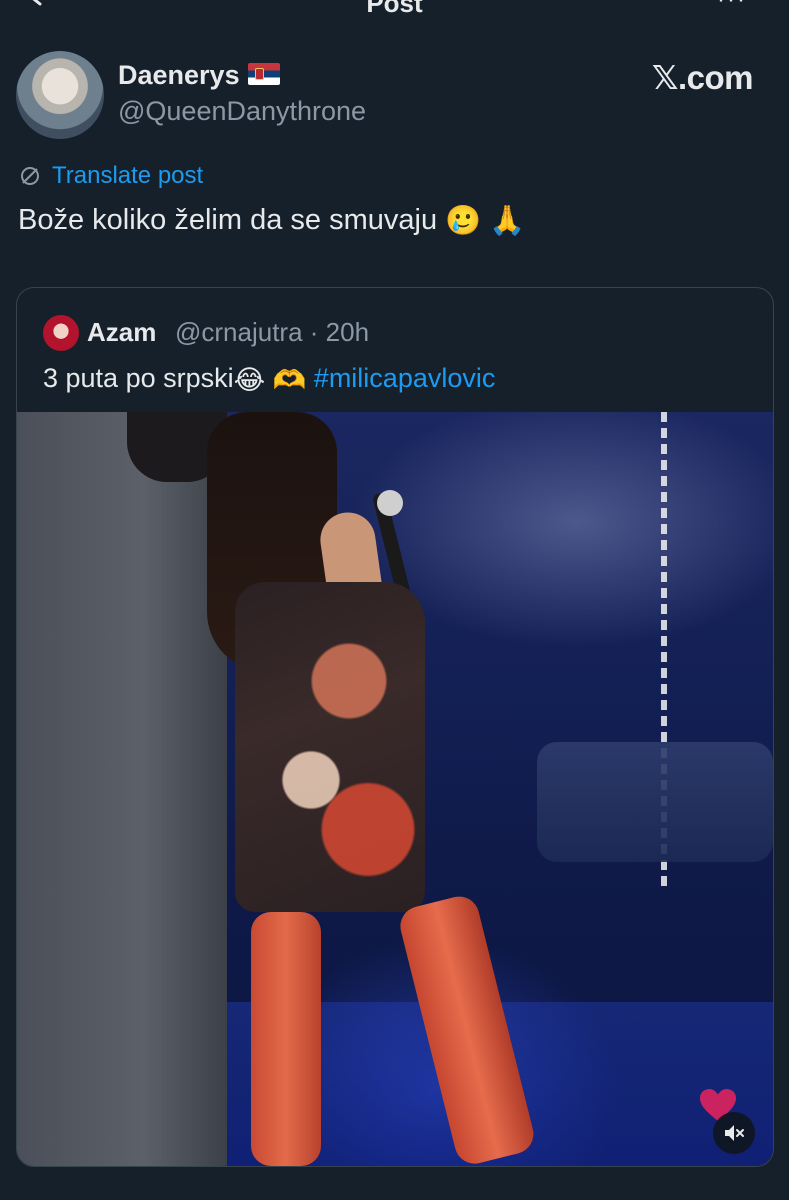 Image resolution: width=789 pixels, height=1200 pixels. I want to click on mute-toggle-button, so click(734, 1133).